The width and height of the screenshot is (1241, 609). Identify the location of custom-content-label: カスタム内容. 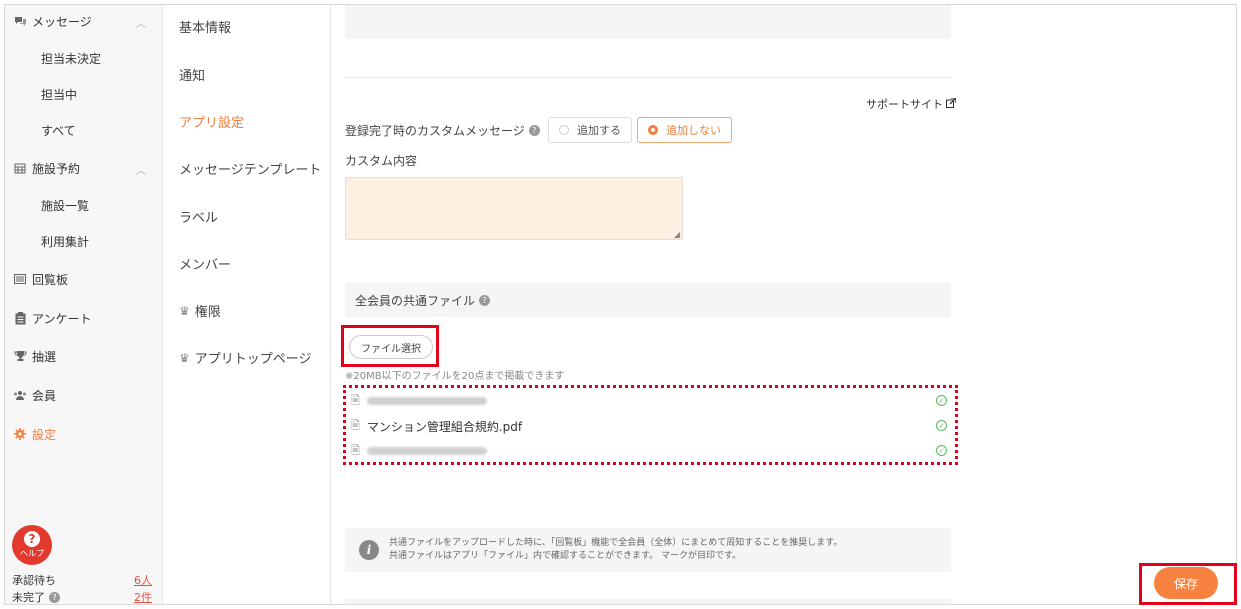
(381, 161).